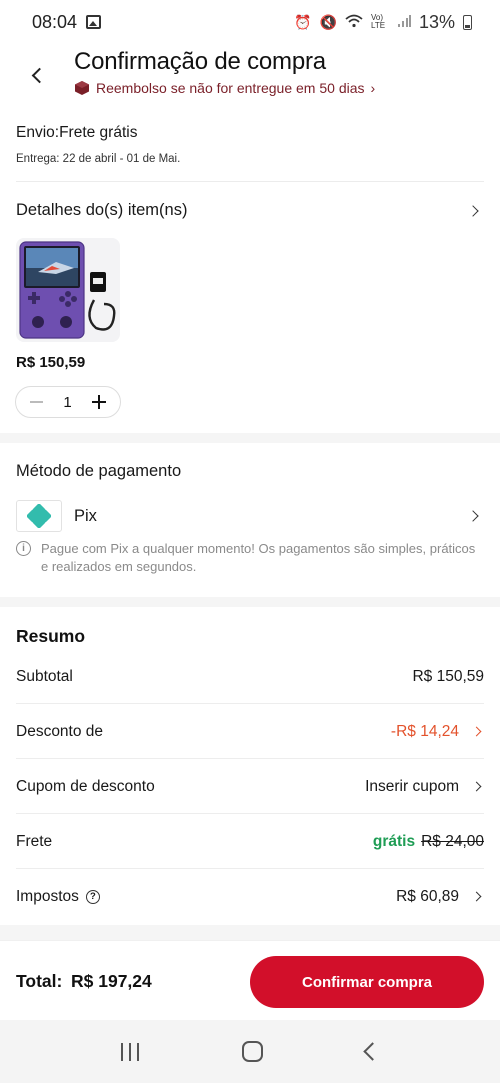 This screenshot has width=500, height=1083. What do you see at coordinates (55, 21) in the screenshot?
I see `status-time: 08:04` at bounding box center [55, 21].